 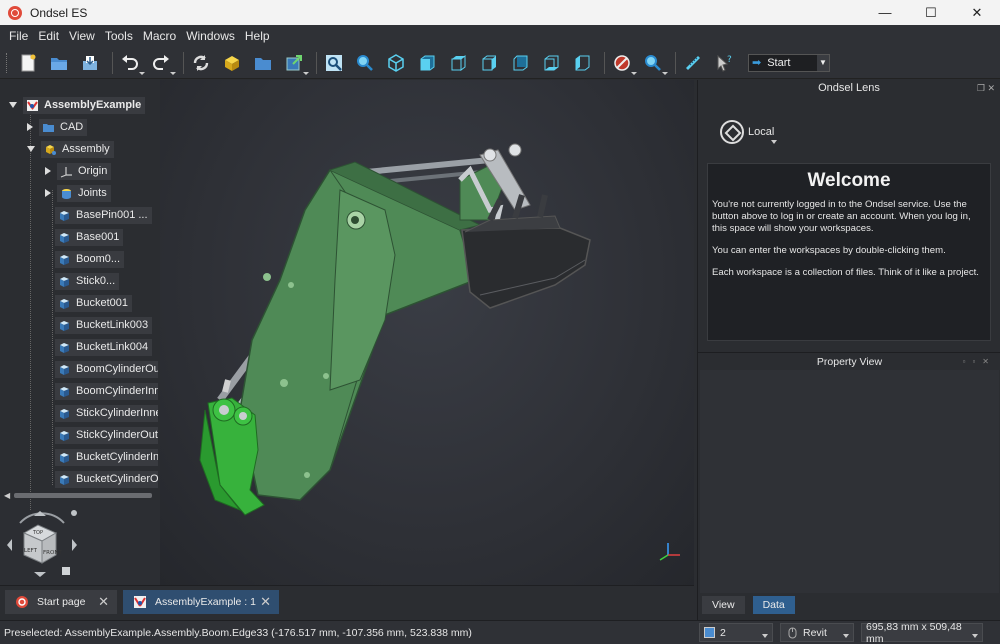 What do you see at coordinates (654, 63) in the screenshot?
I see `zoom-button` at bounding box center [654, 63].